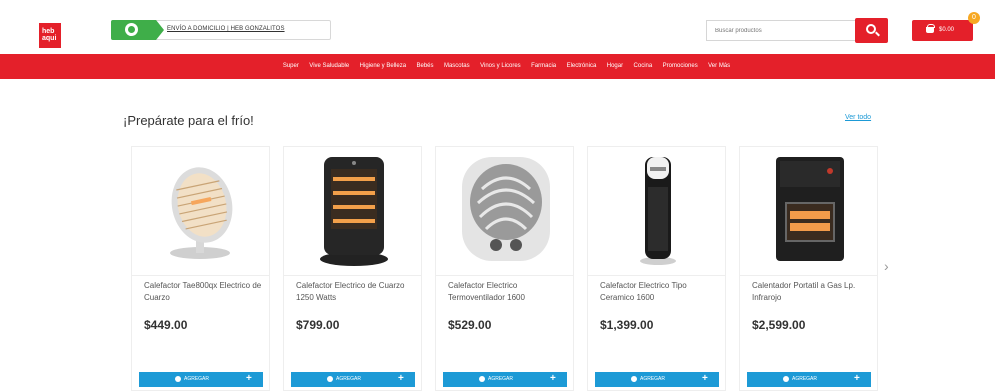 The image size is (995, 391). I want to click on store-logo: heb aqui, so click(50, 35).